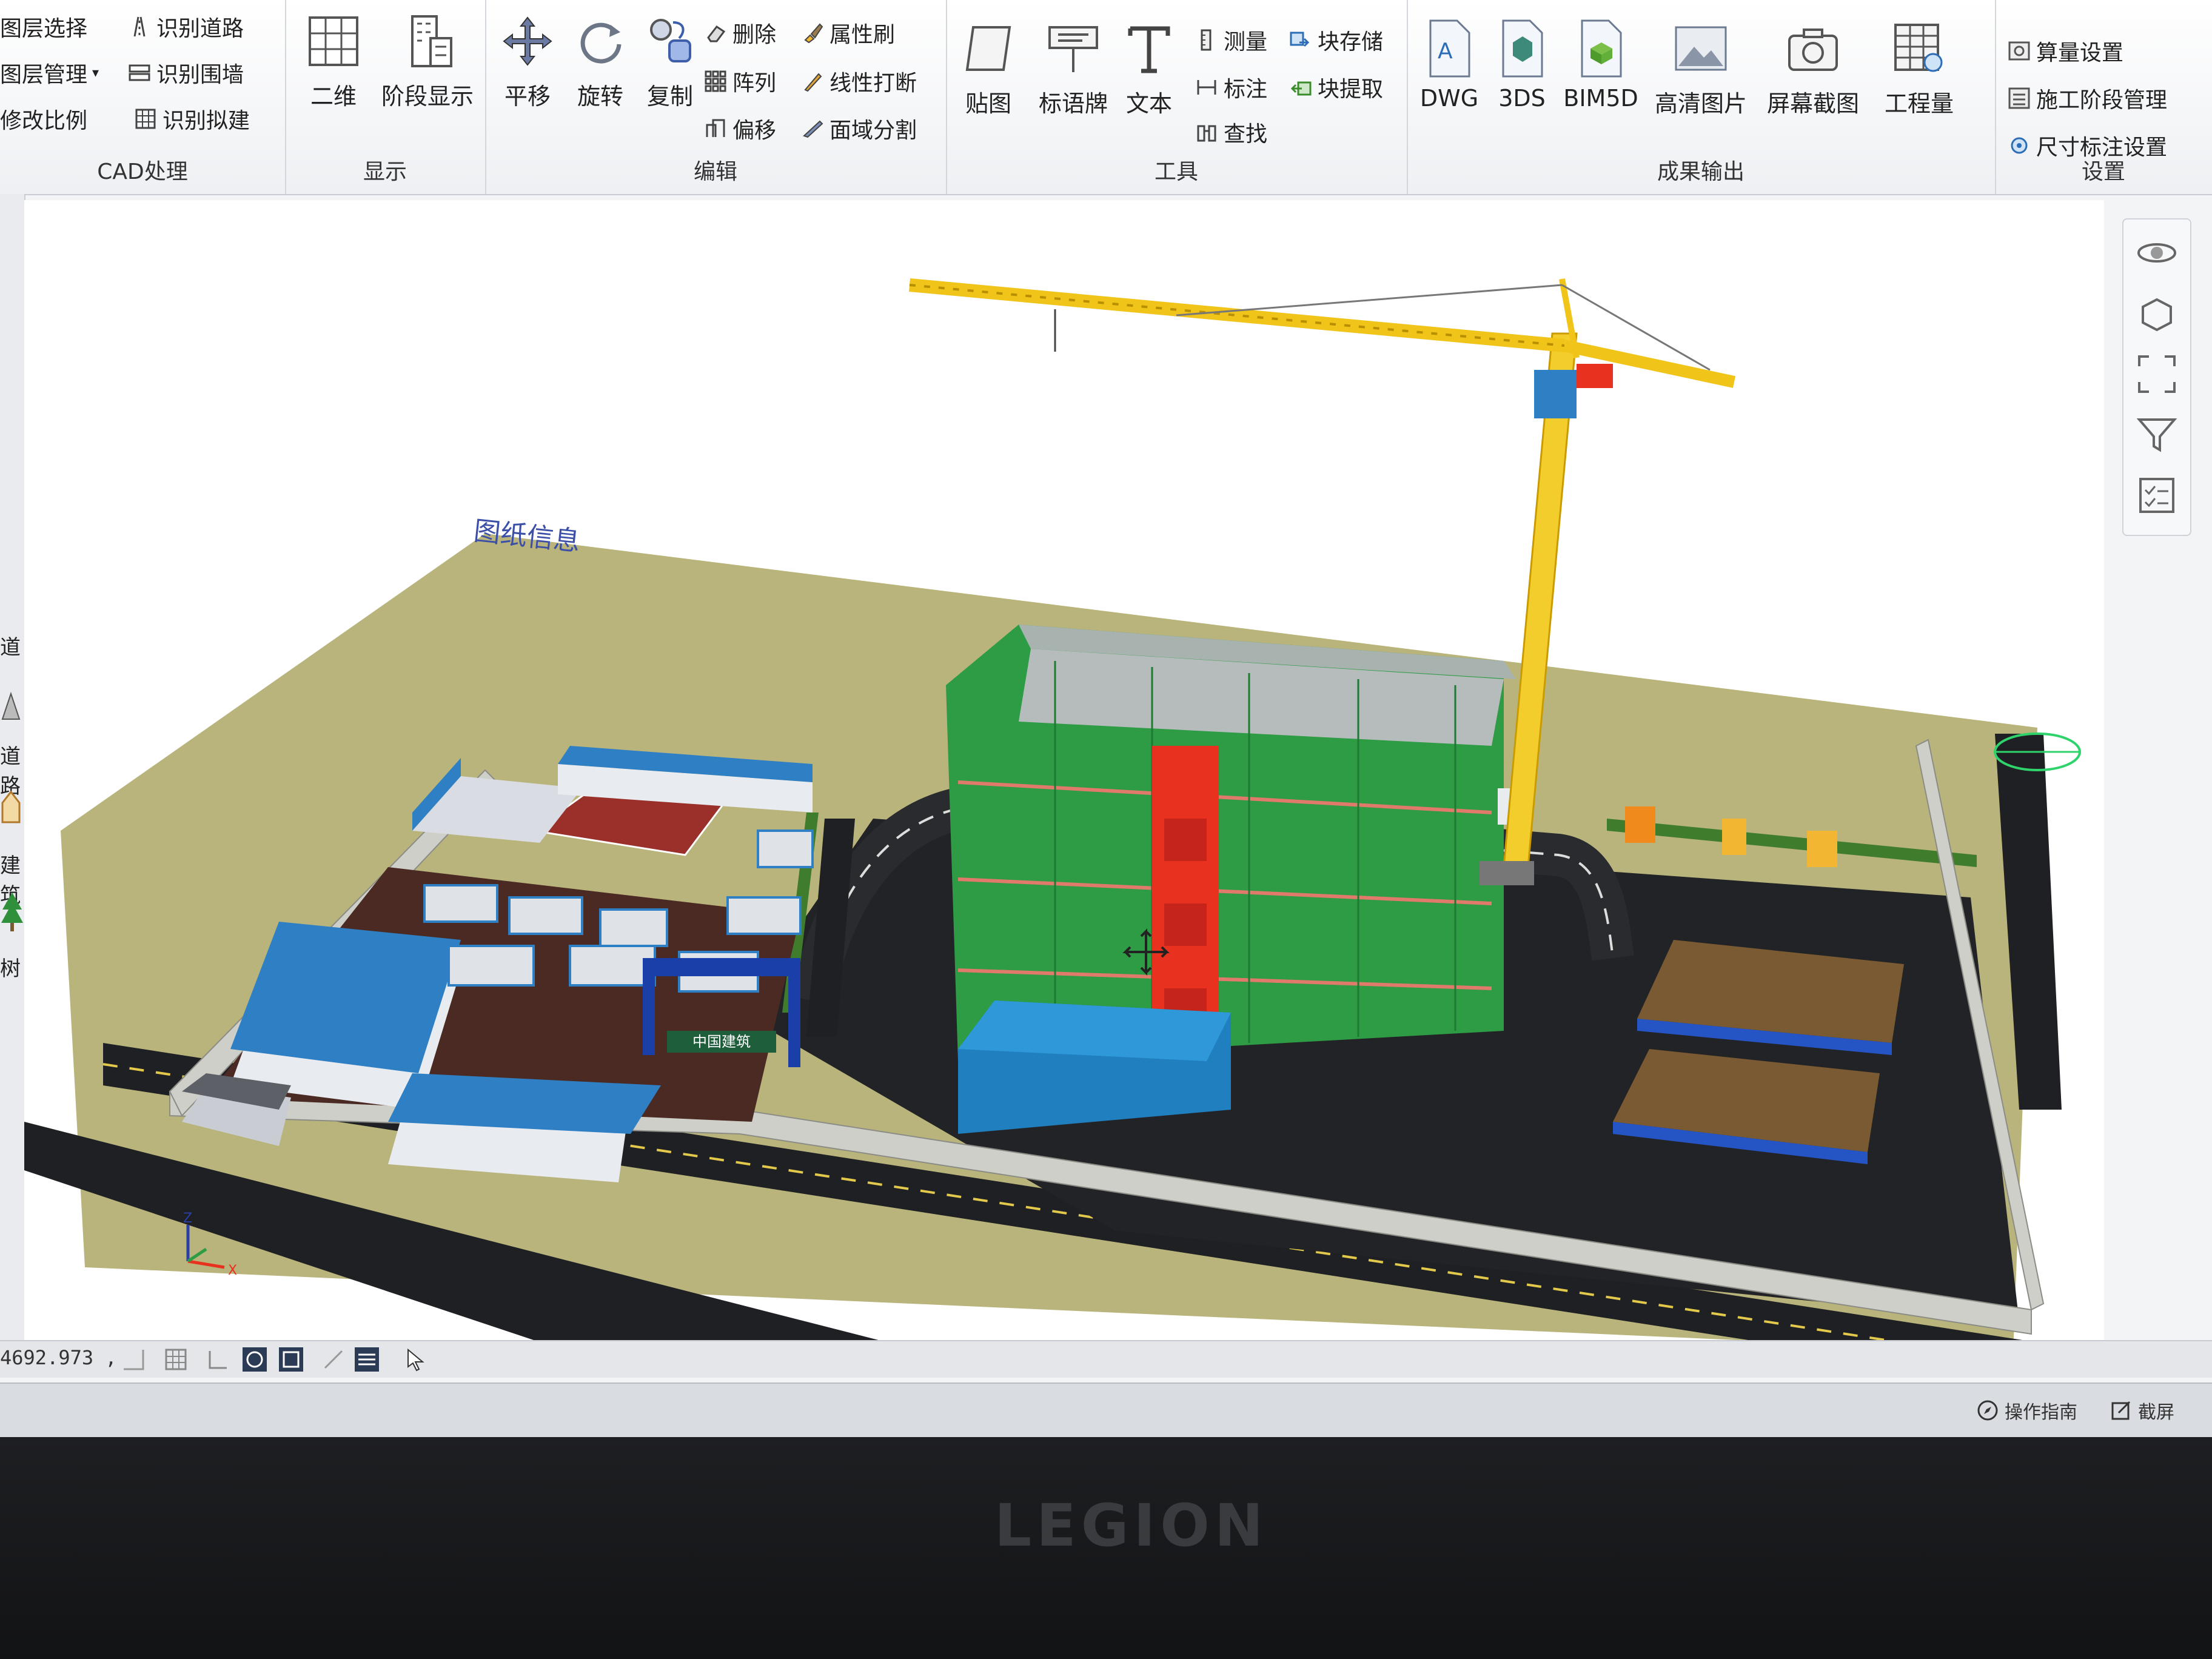 Image resolution: width=2212 pixels, height=1659 pixels. I want to click on group-label-cad: CAD处理, so click(142, 172).